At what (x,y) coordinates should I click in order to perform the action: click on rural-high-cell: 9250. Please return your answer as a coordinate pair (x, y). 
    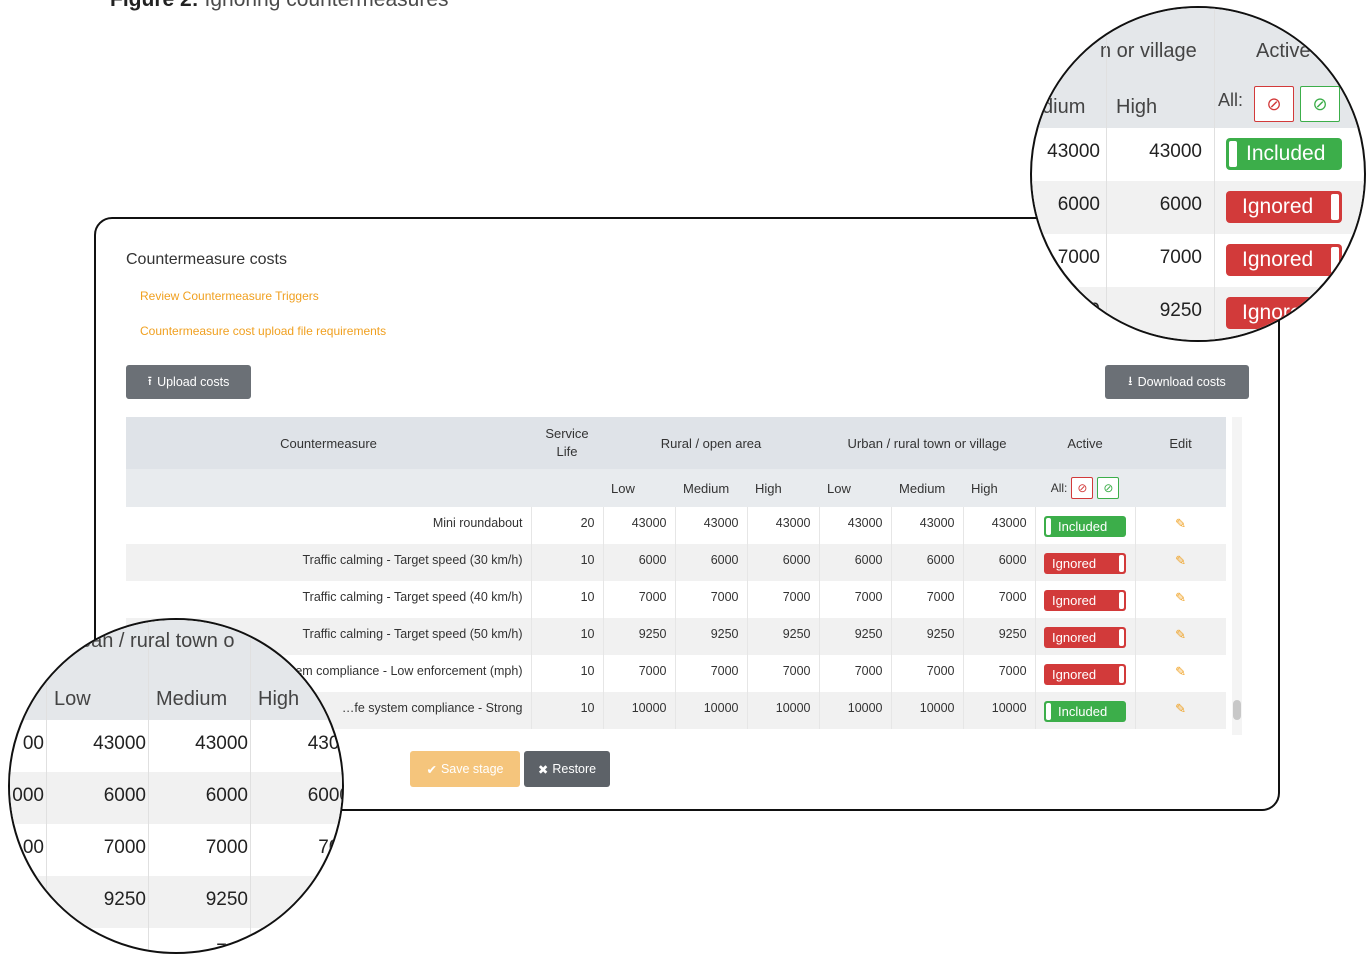
    Looking at the image, I should click on (783, 636).